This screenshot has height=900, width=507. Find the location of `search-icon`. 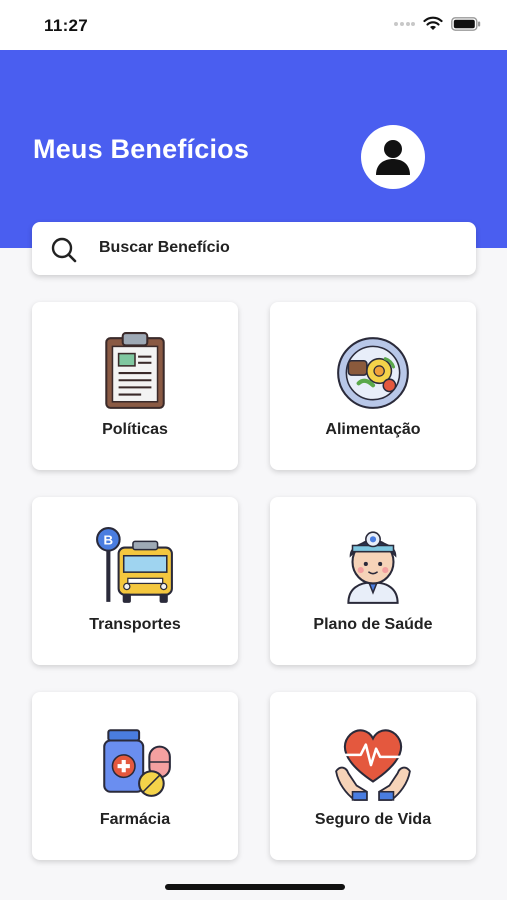

search-icon is located at coordinates (64, 250).